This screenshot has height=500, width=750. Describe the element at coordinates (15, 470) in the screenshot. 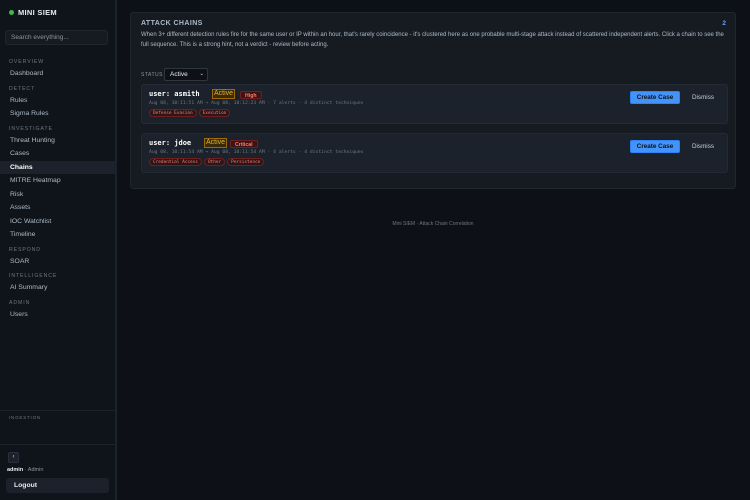

I see `username: admin` at that location.